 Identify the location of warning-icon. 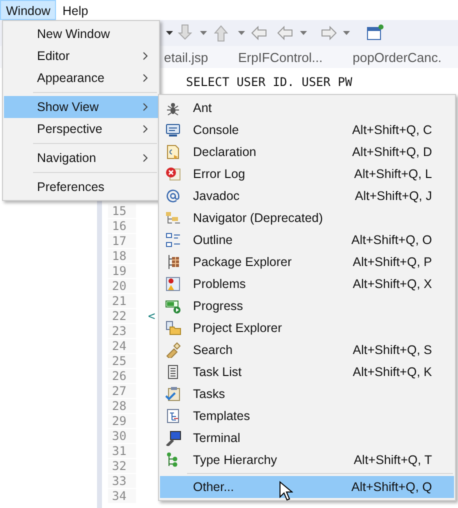
(173, 284).